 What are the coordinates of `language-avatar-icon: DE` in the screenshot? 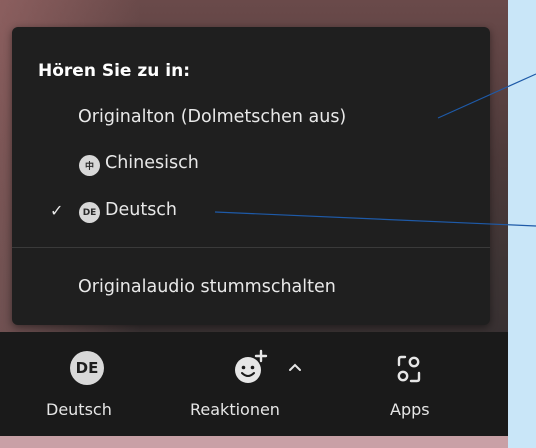 It's located at (87, 368).